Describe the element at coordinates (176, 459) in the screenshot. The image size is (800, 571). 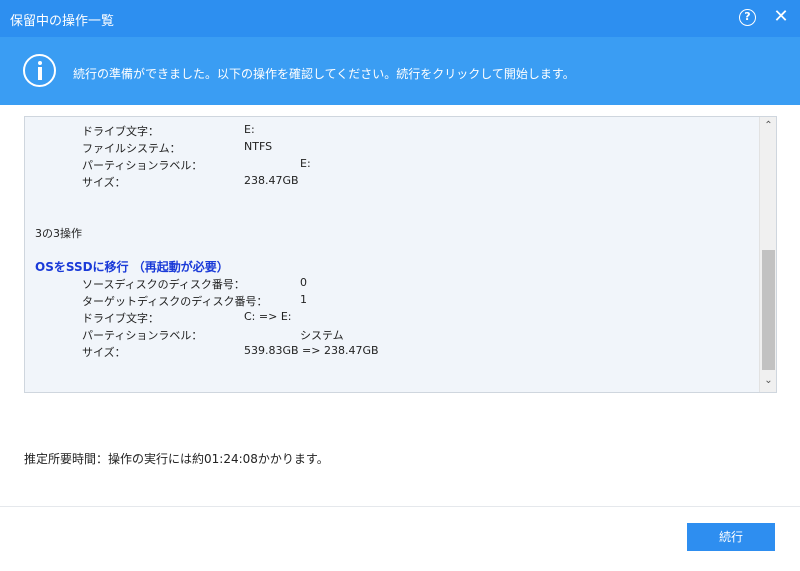
I see `estimated-time: 推定所要時間：操作の実行には約01:24:08かかります。` at that location.